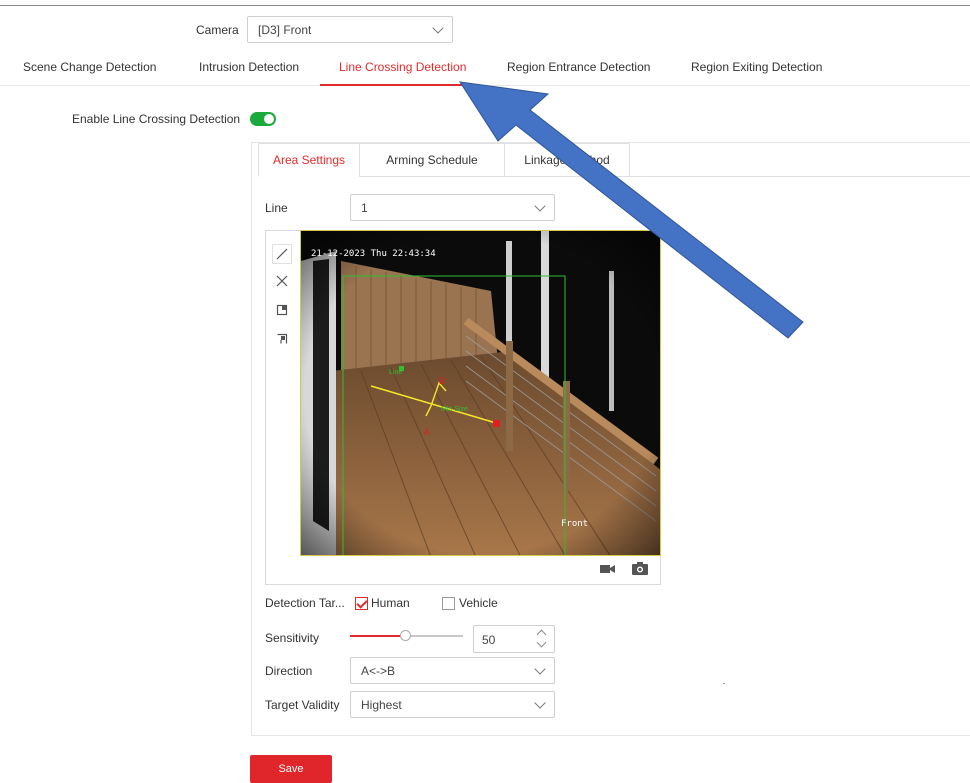 This screenshot has width=970, height=783. What do you see at coordinates (578, 67) in the screenshot?
I see `tab-region-entrance-detection: Region Entrance Detection` at bounding box center [578, 67].